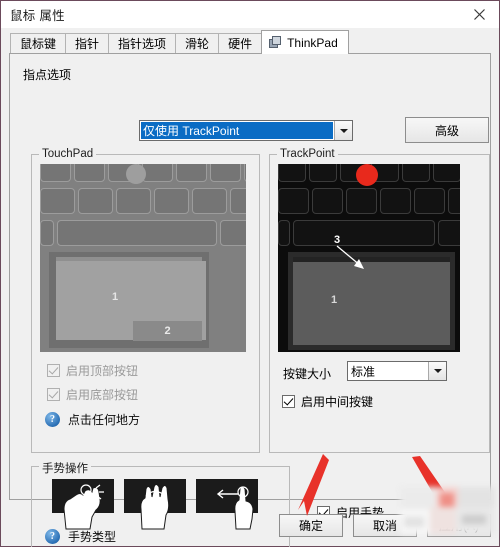  I want to click on tab-label: 指针选项, so click(142, 44).